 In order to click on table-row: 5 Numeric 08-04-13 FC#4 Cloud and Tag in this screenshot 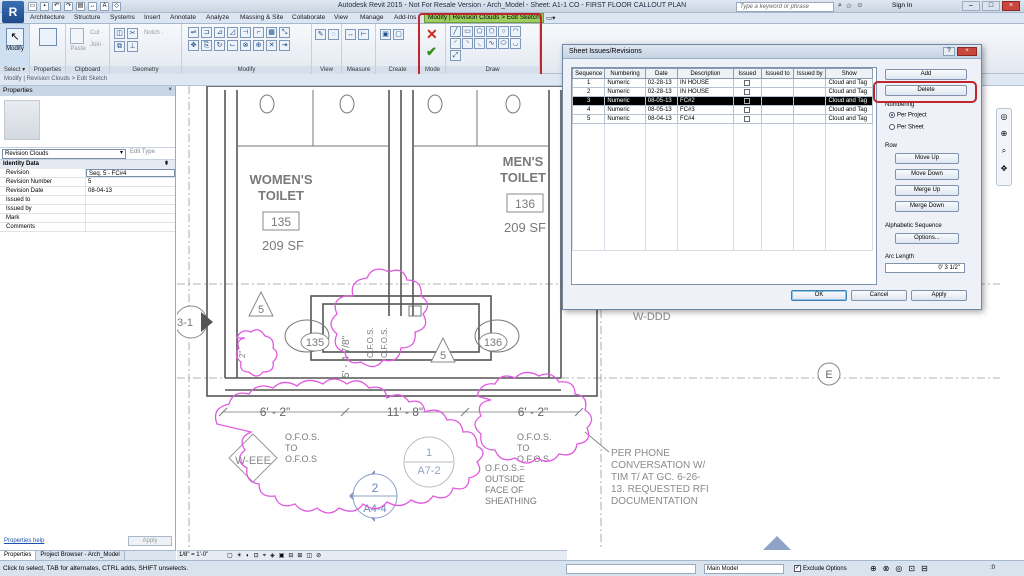, I will do `click(722, 119)`.